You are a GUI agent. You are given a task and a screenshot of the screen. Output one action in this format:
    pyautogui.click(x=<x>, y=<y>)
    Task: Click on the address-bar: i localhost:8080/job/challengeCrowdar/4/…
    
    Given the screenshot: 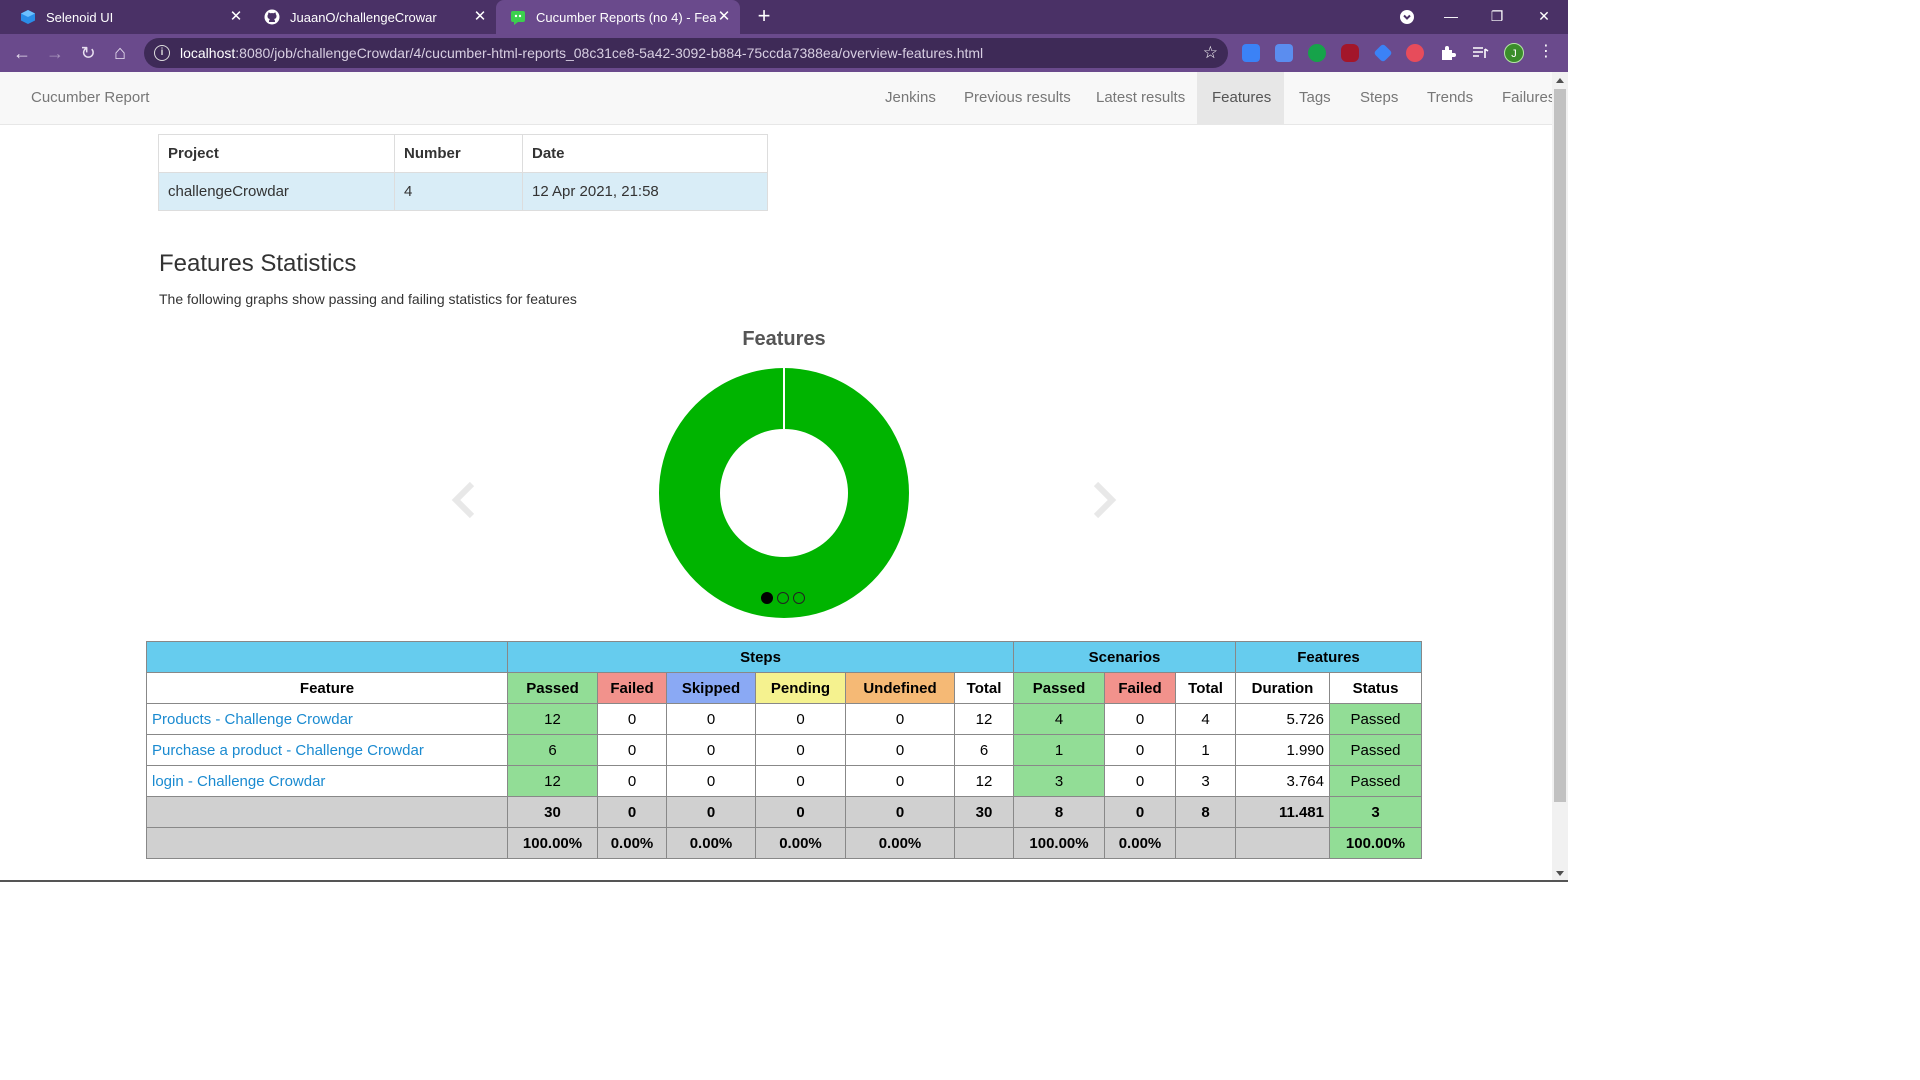 What is the action you would take?
    pyautogui.click(x=686, y=53)
    